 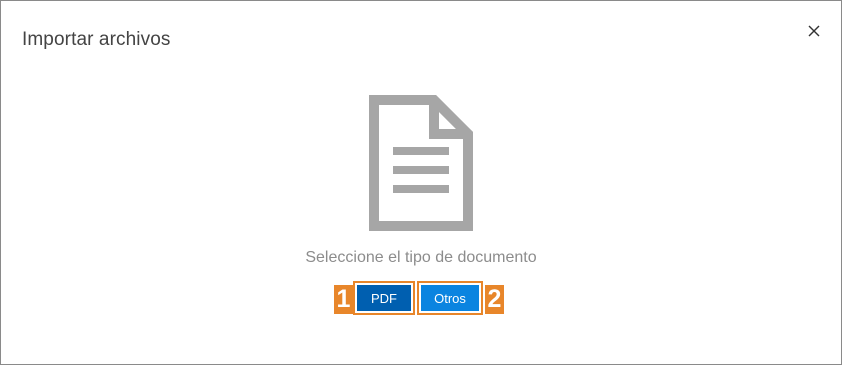 I want to click on pdf-button-label: PDF, so click(x=384, y=298).